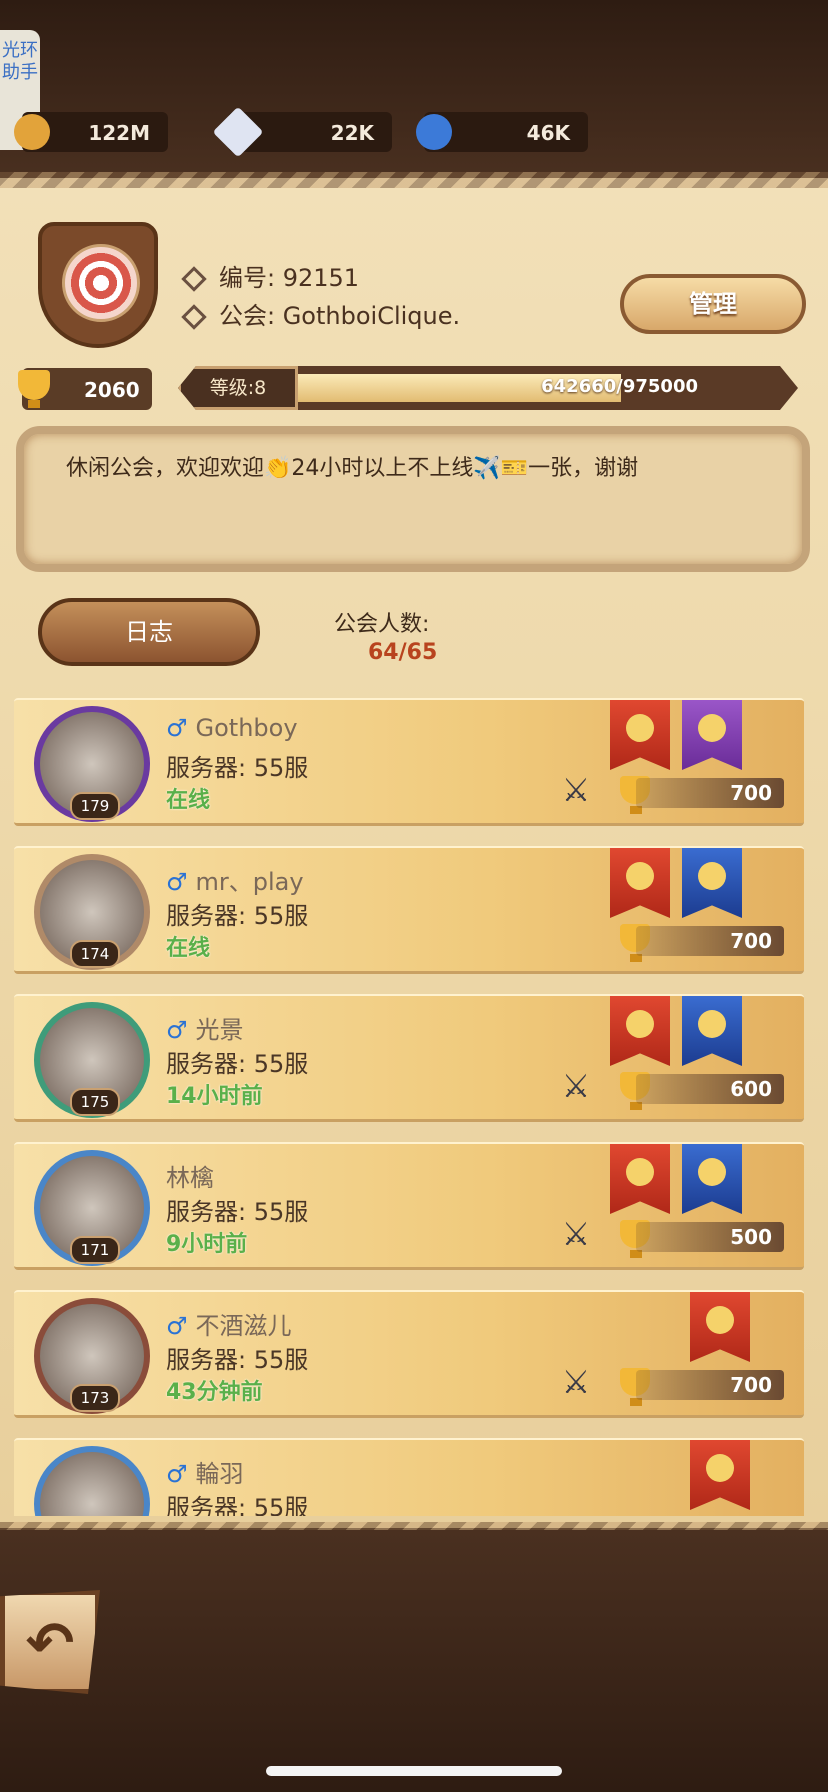  What do you see at coordinates (434, 132) in the screenshot?
I see `blue-orb-icon` at bounding box center [434, 132].